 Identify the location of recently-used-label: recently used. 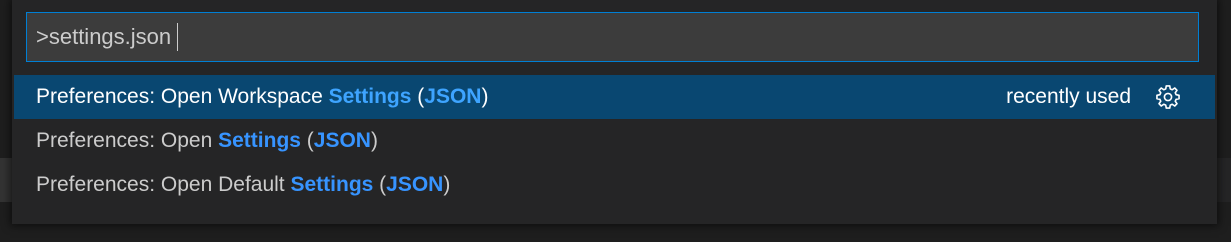
(1068, 96).